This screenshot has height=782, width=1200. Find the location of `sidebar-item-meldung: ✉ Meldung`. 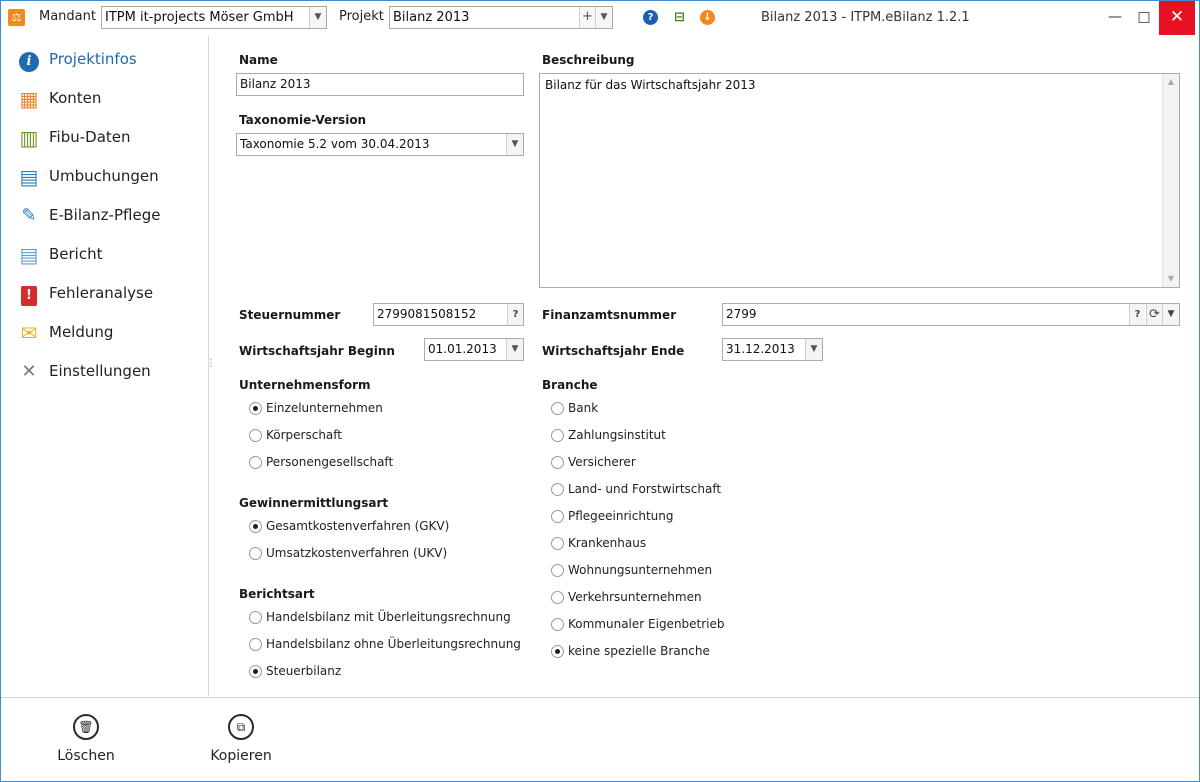

sidebar-item-meldung: ✉ Meldung is located at coordinates (108, 332).